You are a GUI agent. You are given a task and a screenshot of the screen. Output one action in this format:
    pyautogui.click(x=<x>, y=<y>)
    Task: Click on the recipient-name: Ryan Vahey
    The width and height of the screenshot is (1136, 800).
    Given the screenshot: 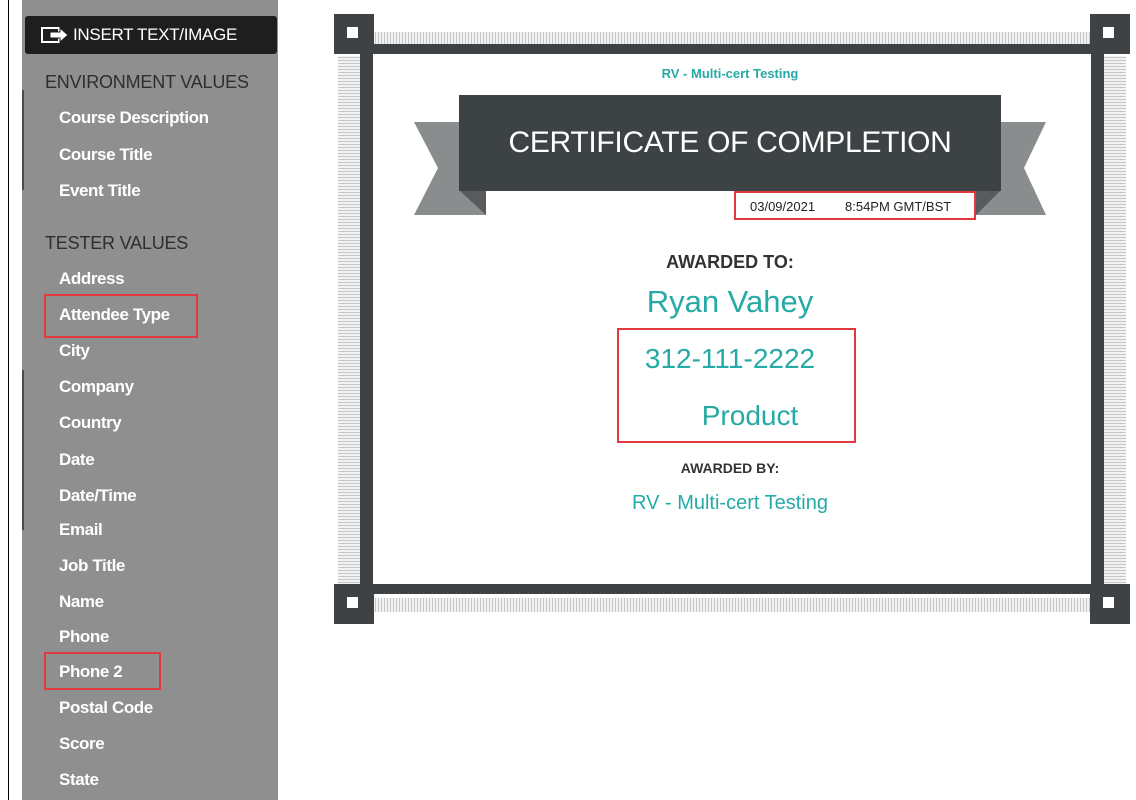 What is the action you would take?
    pyautogui.click(x=730, y=301)
    